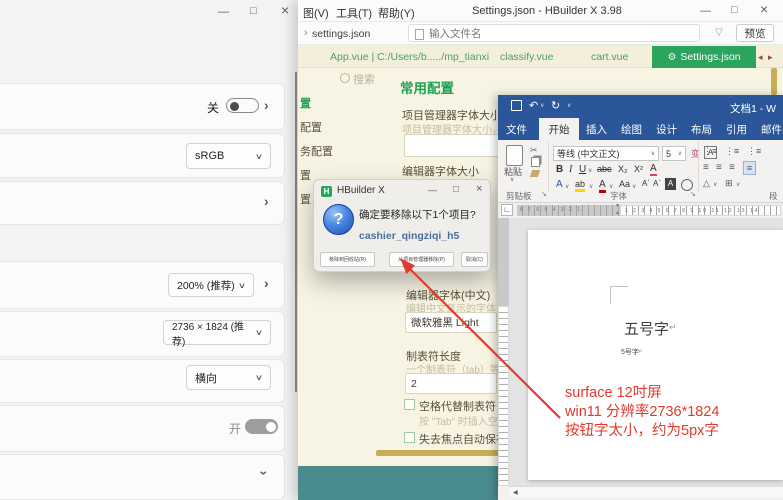 The image size is (783, 500). Describe the element at coordinates (729, 183) in the screenshot. I see `borders-icon: ⊞` at that location.